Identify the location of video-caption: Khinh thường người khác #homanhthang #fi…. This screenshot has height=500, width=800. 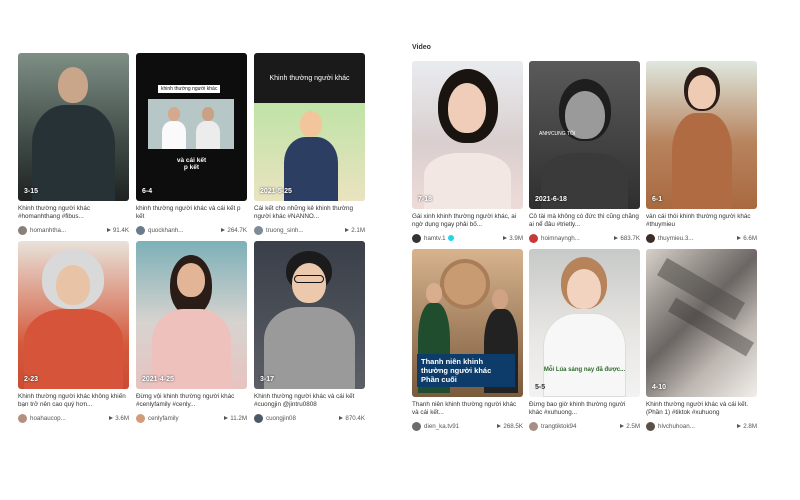
(73, 213).